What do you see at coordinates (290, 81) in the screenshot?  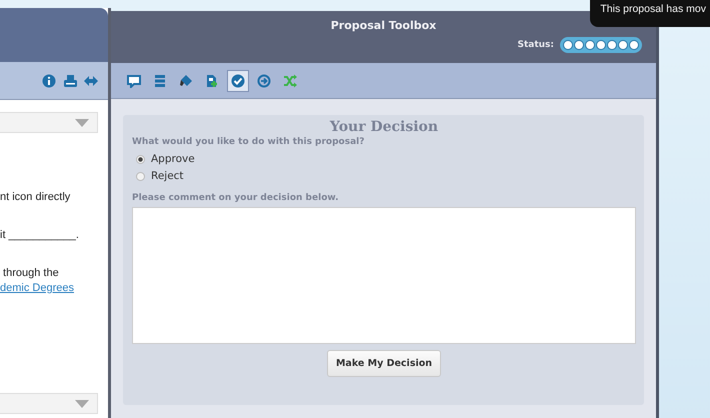 I see `shuffle-icon` at bounding box center [290, 81].